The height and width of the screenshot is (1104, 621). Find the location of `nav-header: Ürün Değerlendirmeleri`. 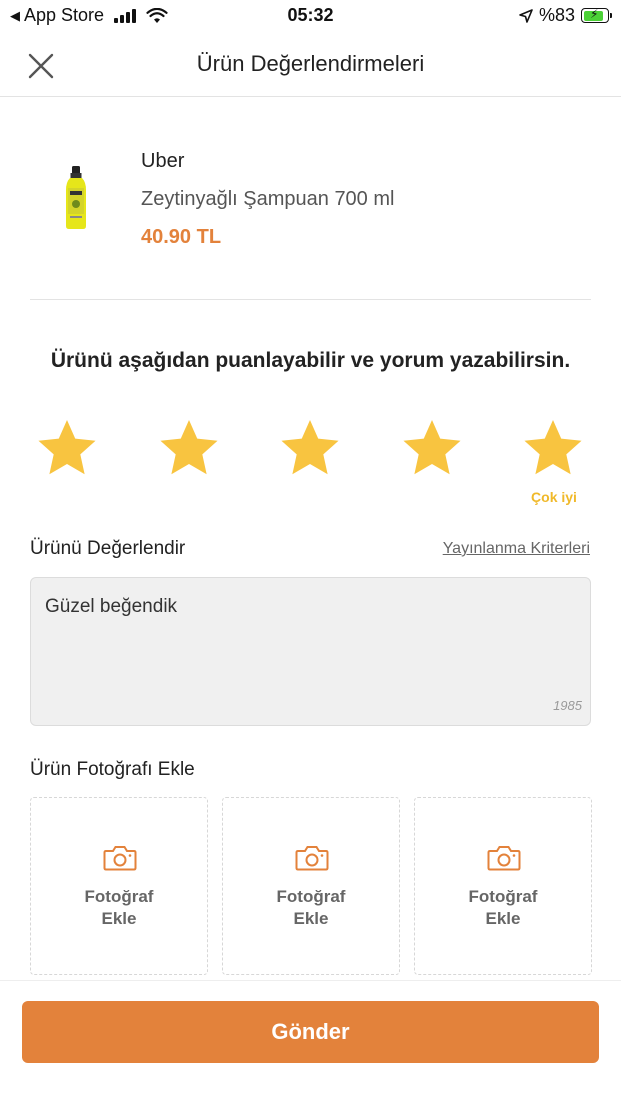

nav-header: Ürün Değerlendirmeleri is located at coordinates (310, 65).